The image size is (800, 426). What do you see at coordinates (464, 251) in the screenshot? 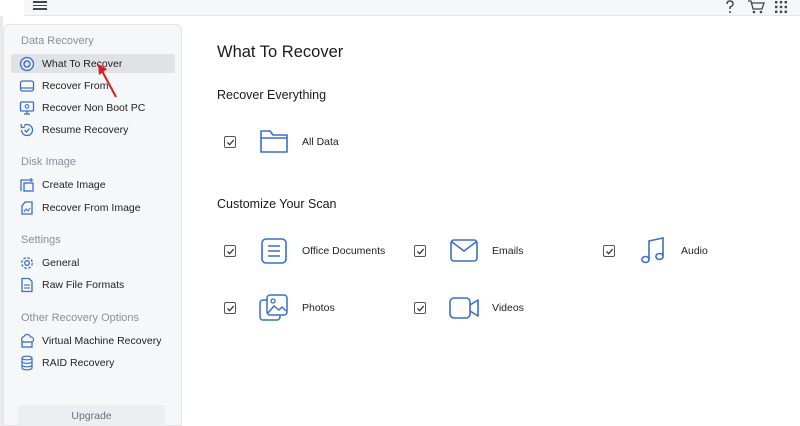
I see `envelope-icon` at bounding box center [464, 251].